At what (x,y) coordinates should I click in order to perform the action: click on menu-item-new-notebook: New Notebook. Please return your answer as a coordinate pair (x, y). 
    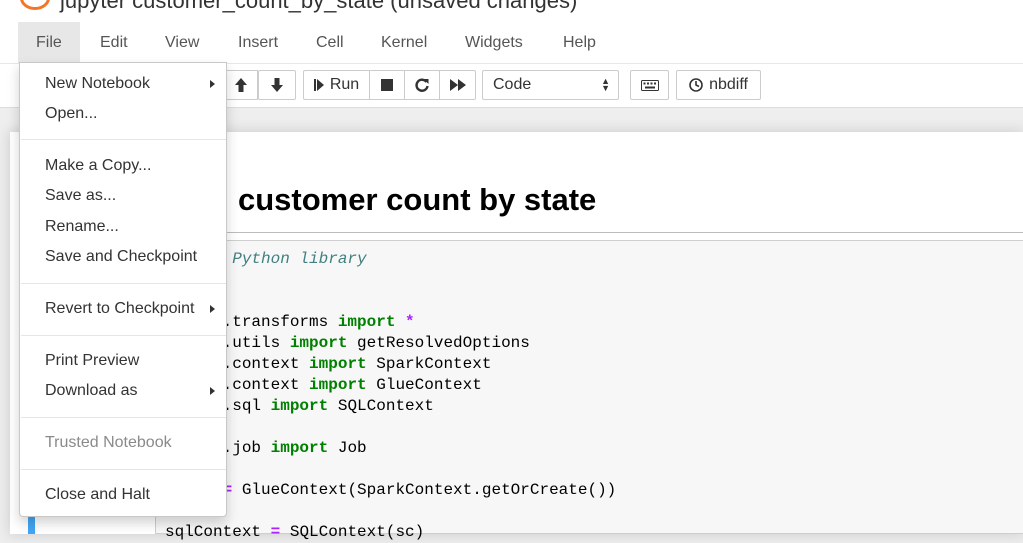
    Looking at the image, I should click on (123, 84).